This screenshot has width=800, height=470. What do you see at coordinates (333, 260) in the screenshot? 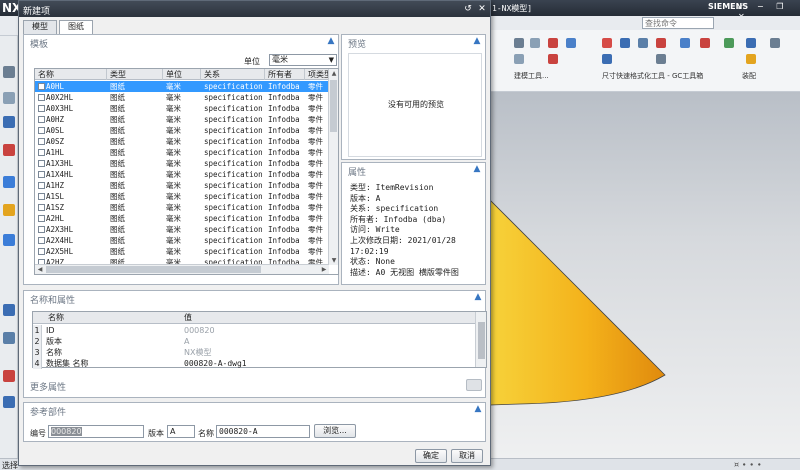
I see `scroll-down-icon: ▼` at bounding box center [333, 260].